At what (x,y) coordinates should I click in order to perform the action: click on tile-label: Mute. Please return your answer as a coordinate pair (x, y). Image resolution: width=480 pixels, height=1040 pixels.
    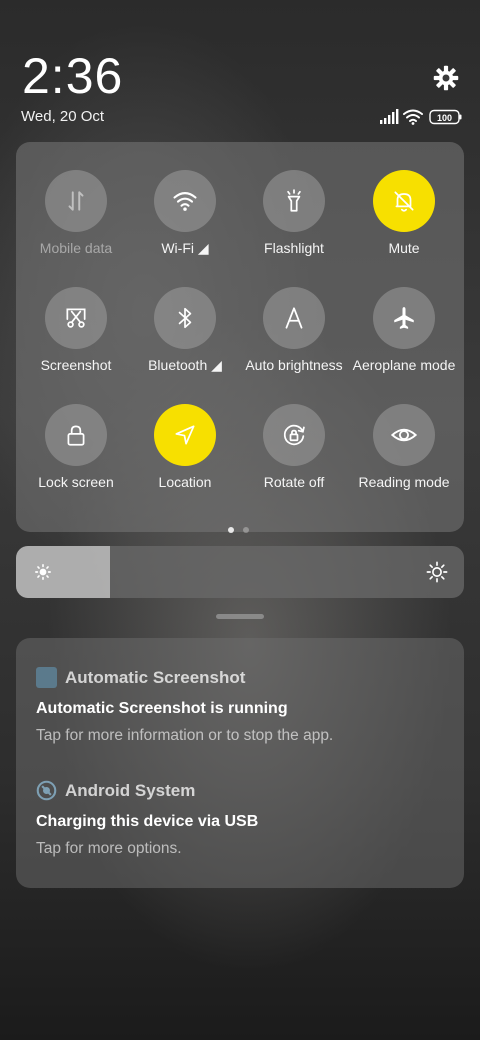
    Looking at the image, I should click on (404, 248).